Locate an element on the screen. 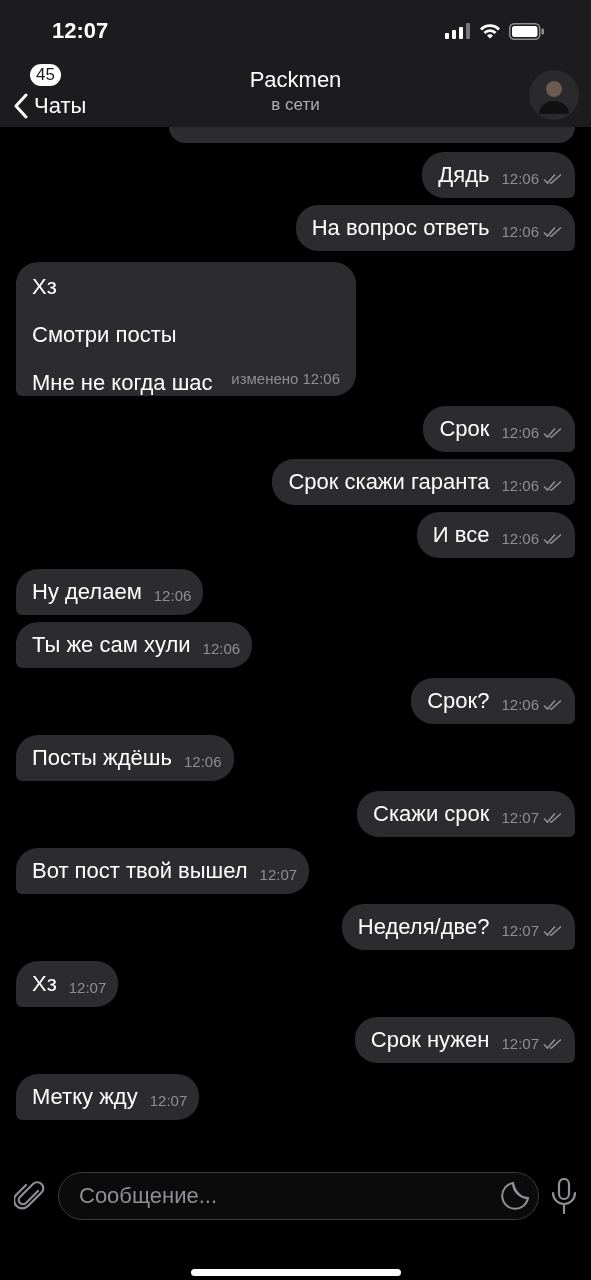 This screenshot has height=1280, width=591. message-text: Срок? is located at coordinates (458, 701).